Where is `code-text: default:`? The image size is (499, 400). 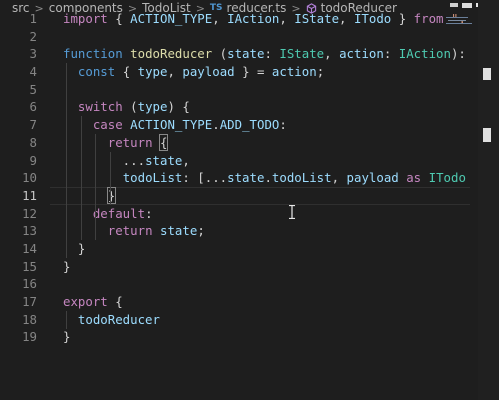
code-text: default: is located at coordinates (108, 214).